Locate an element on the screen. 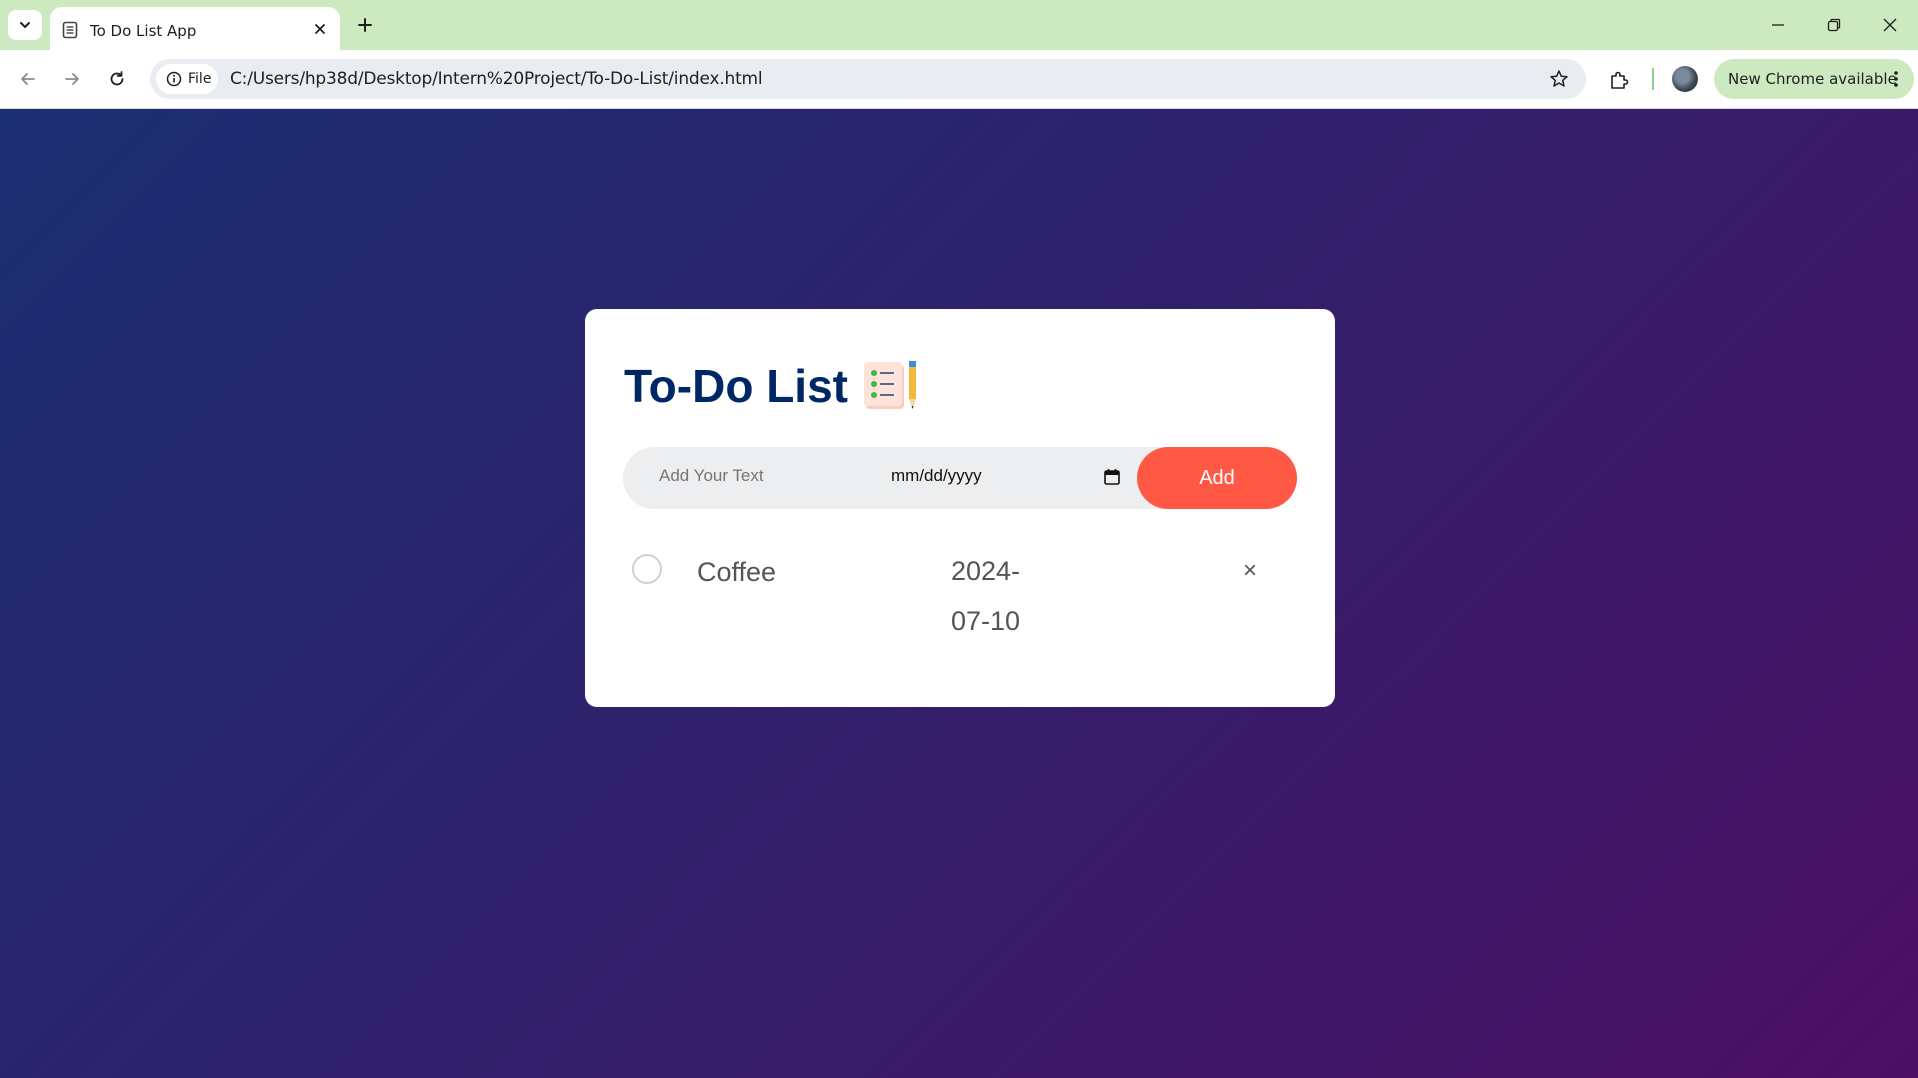  title-row: To-Do List is located at coordinates (772, 386).